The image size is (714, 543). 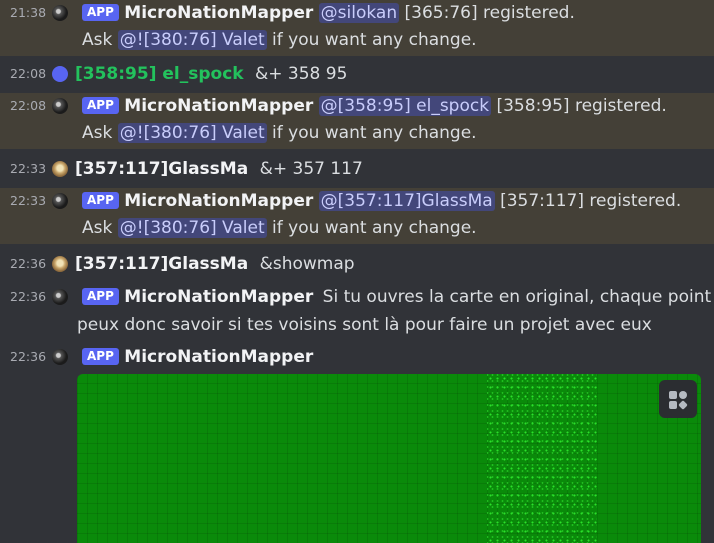 What do you see at coordinates (542, 458) in the screenshot?
I see `map-points-area` at bounding box center [542, 458].